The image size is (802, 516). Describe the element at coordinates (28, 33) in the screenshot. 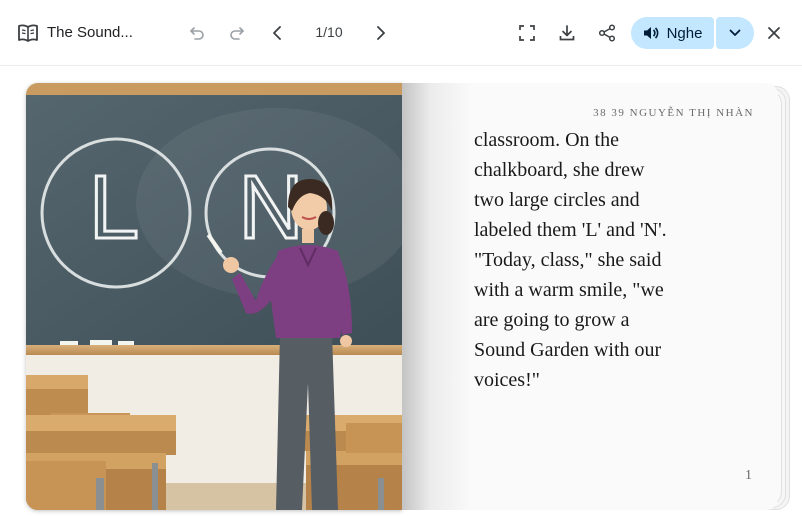

I see `book-icon` at that location.